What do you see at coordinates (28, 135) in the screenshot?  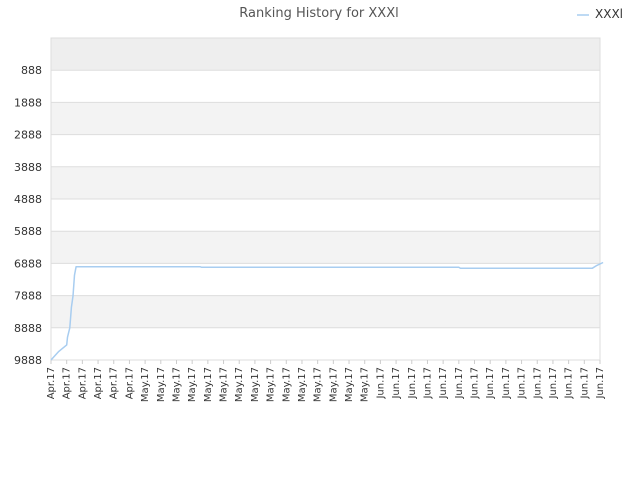 I see `y-tick-label: 2888` at bounding box center [28, 135].